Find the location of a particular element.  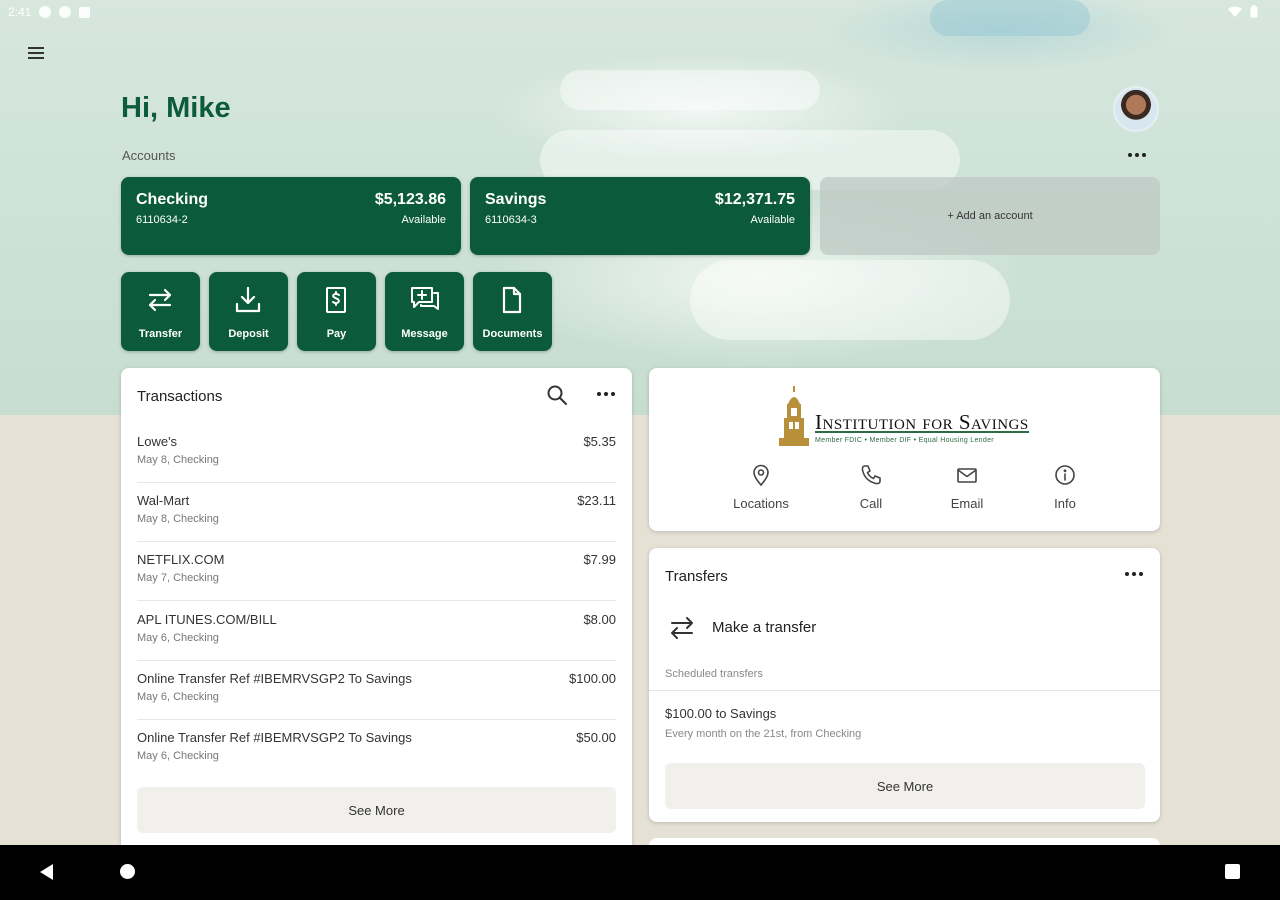

info-icon is located at coordinates (1065, 475).